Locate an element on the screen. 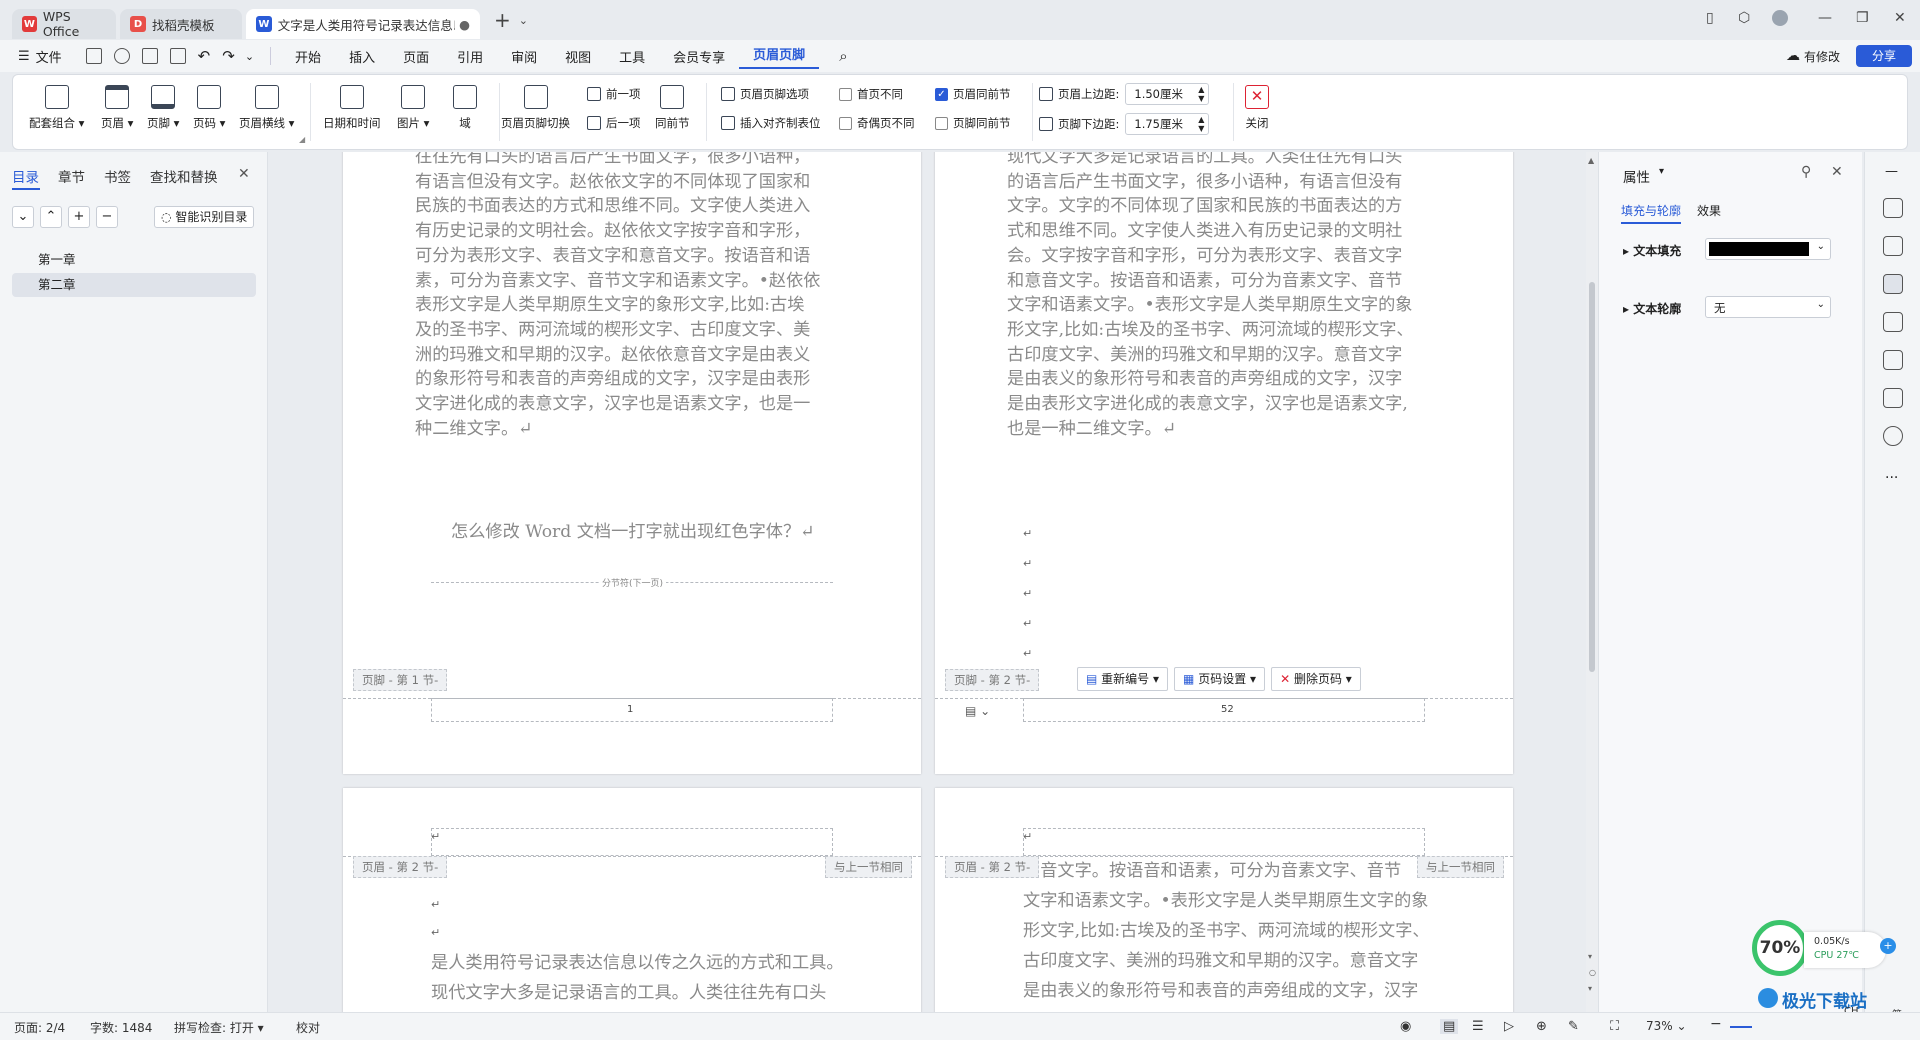 The width and height of the screenshot is (1920, 1040). spell-check: 拼写检查: 打开 ▾ is located at coordinates (219, 1027).